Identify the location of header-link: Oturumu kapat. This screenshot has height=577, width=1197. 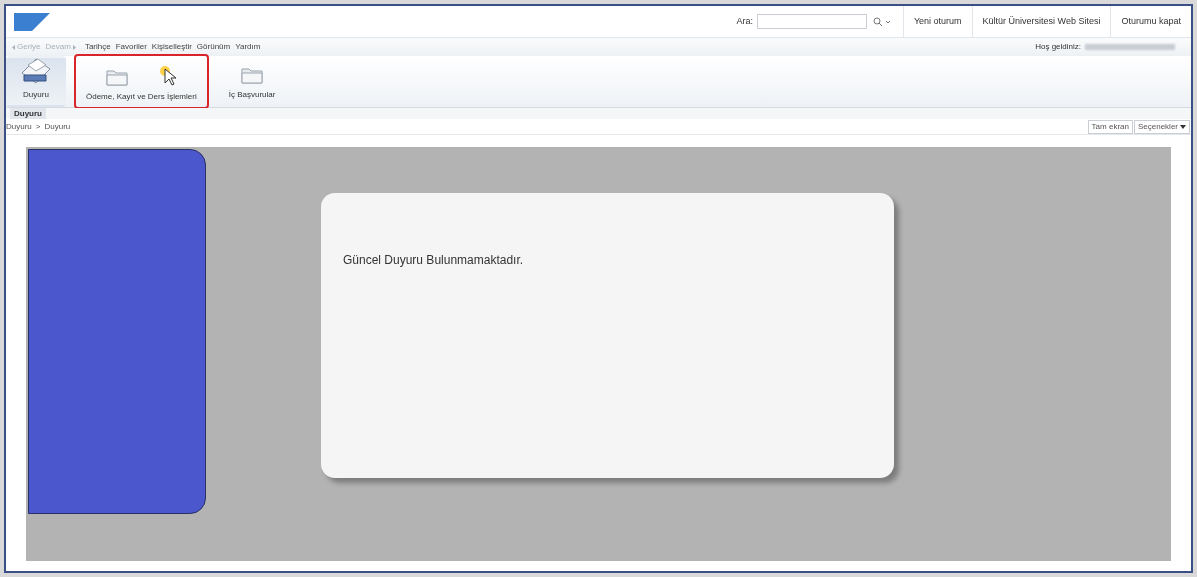
(1150, 21).